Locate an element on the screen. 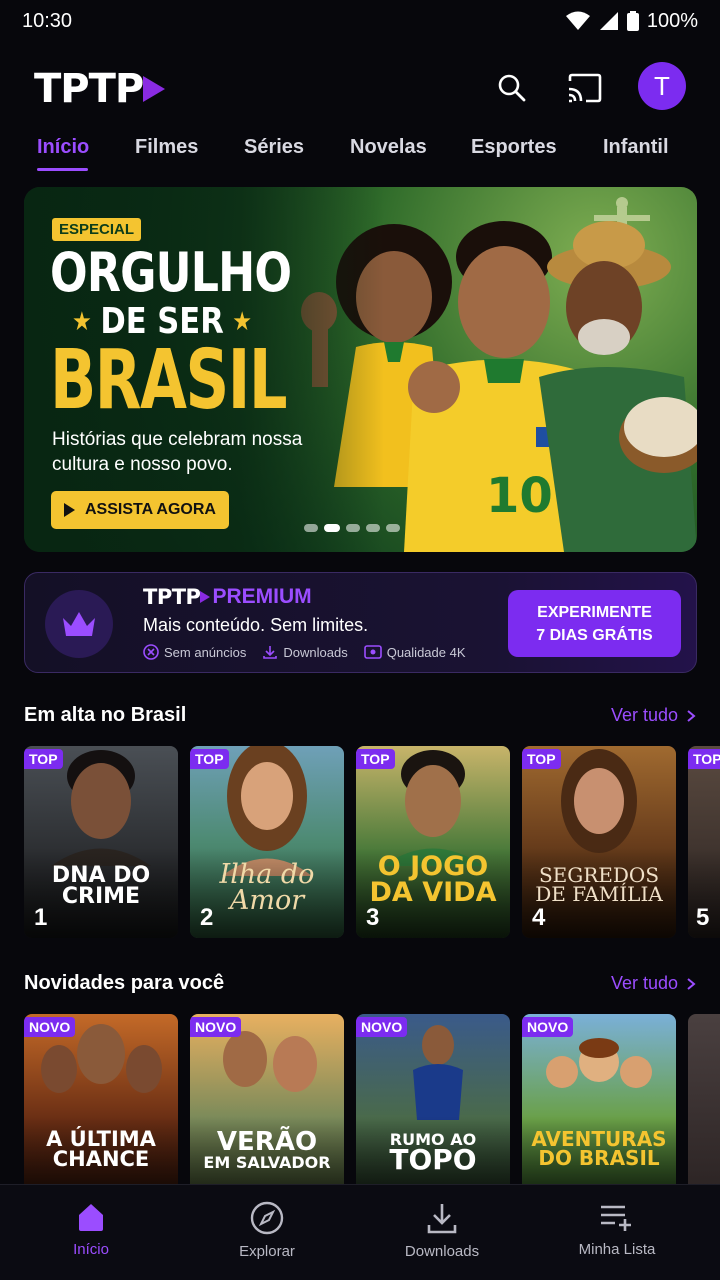 Image resolution: width=720 pixels, height=1280 pixels. trending-card: TOP O JOGO DA VIDA 3 is located at coordinates (433, 842).